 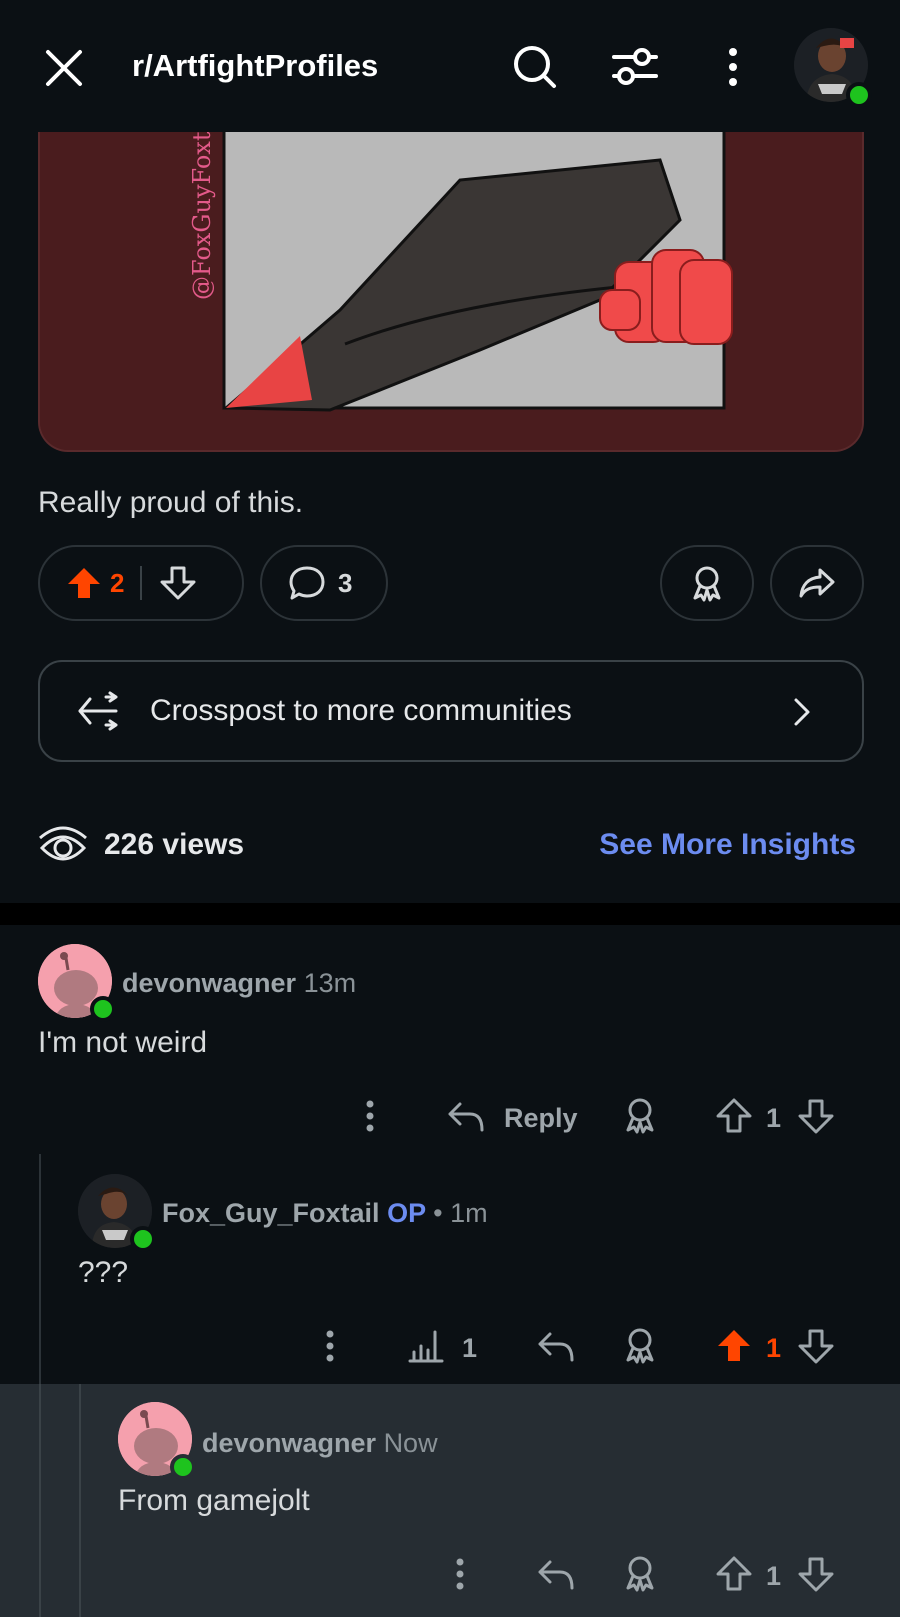 I want to click on views-row: 226 views See More Insights, so click(x=451, y=845).